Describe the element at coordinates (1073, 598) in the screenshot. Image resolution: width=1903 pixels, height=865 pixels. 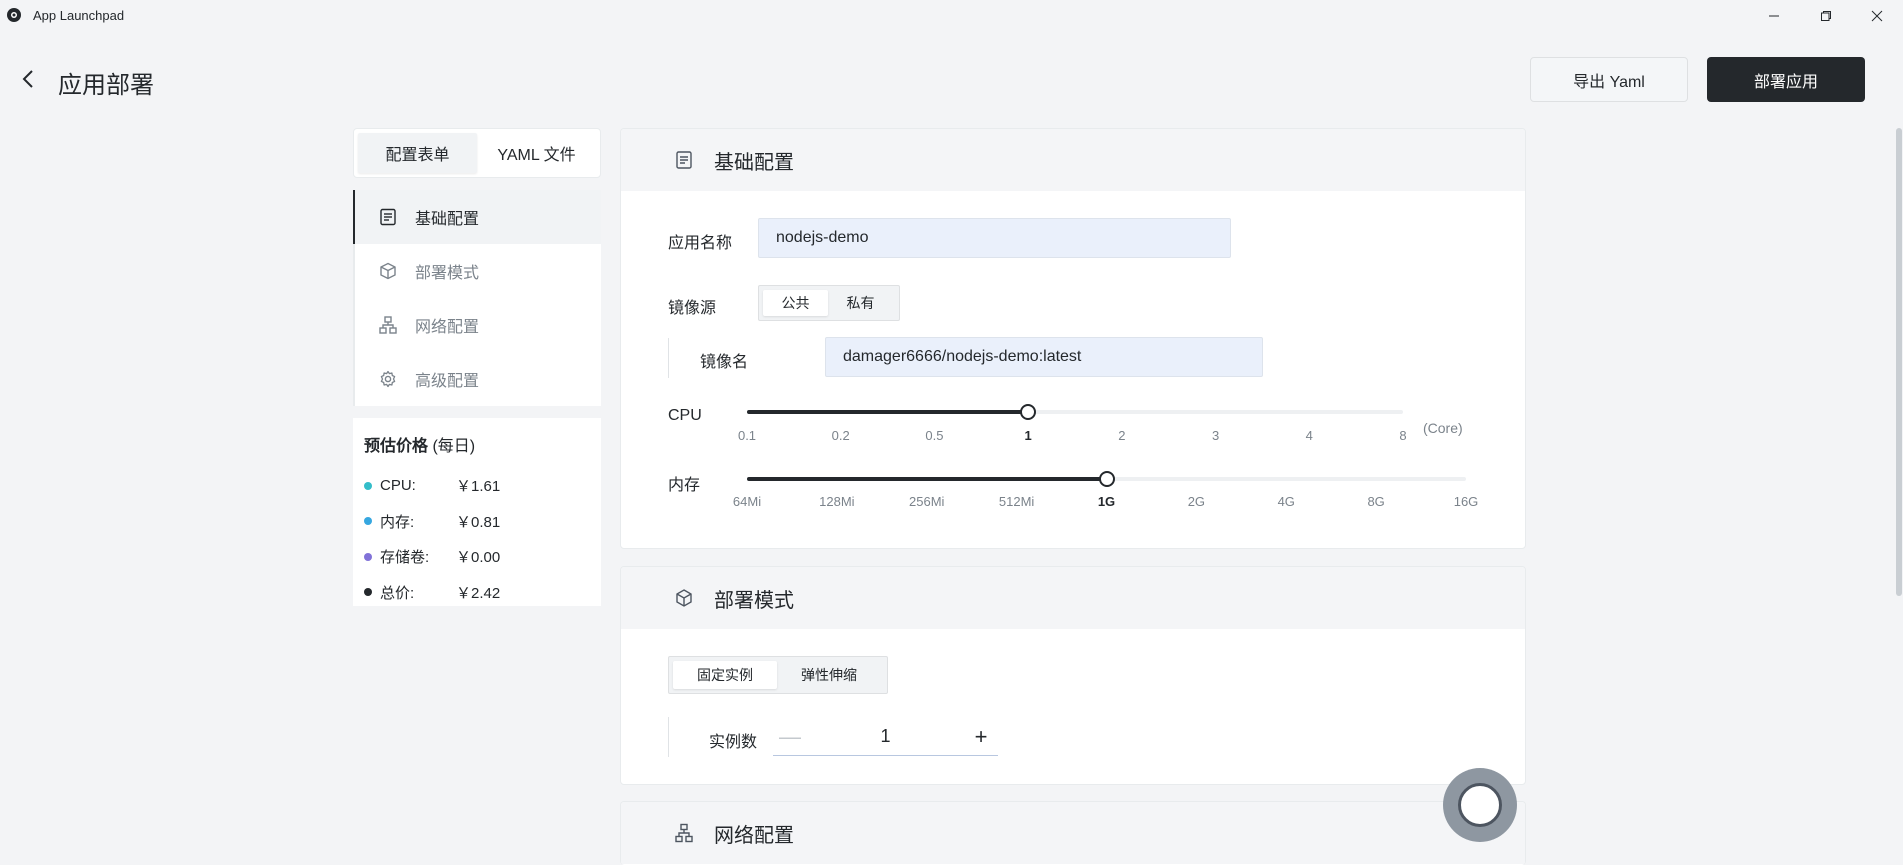
I see `deploy-mode-header: 部署模式` at that location.